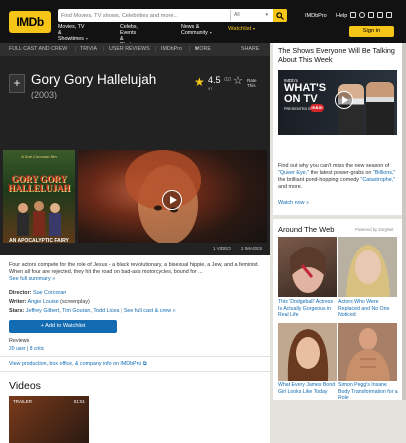  Describe the element at coordinates (210, 88) in the screenshot. I see `rating-count: 97` at that location.